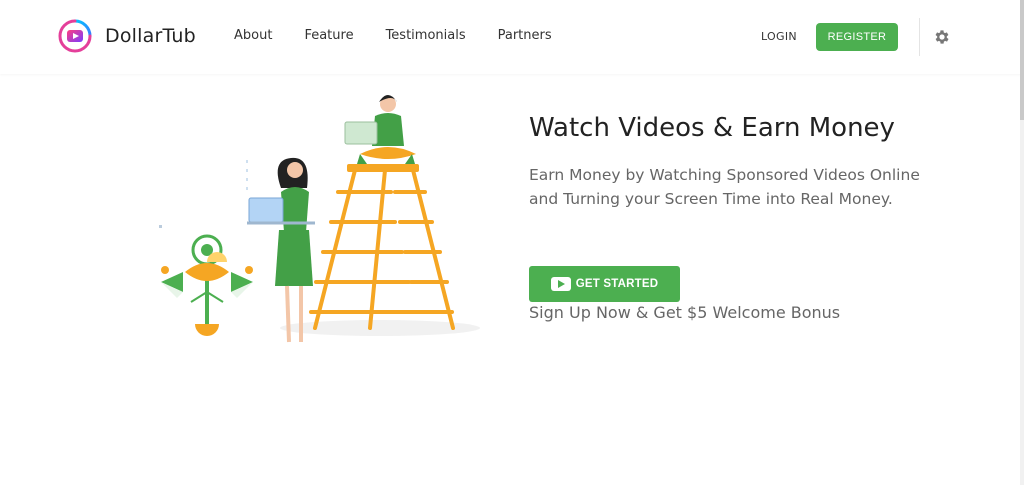 Image resolution: width=1024 pixels, height=485 pixels. Describe the element at coordinates (280, 250) in the screenshot. I see `woman-with-laptop-illustration` at that location.